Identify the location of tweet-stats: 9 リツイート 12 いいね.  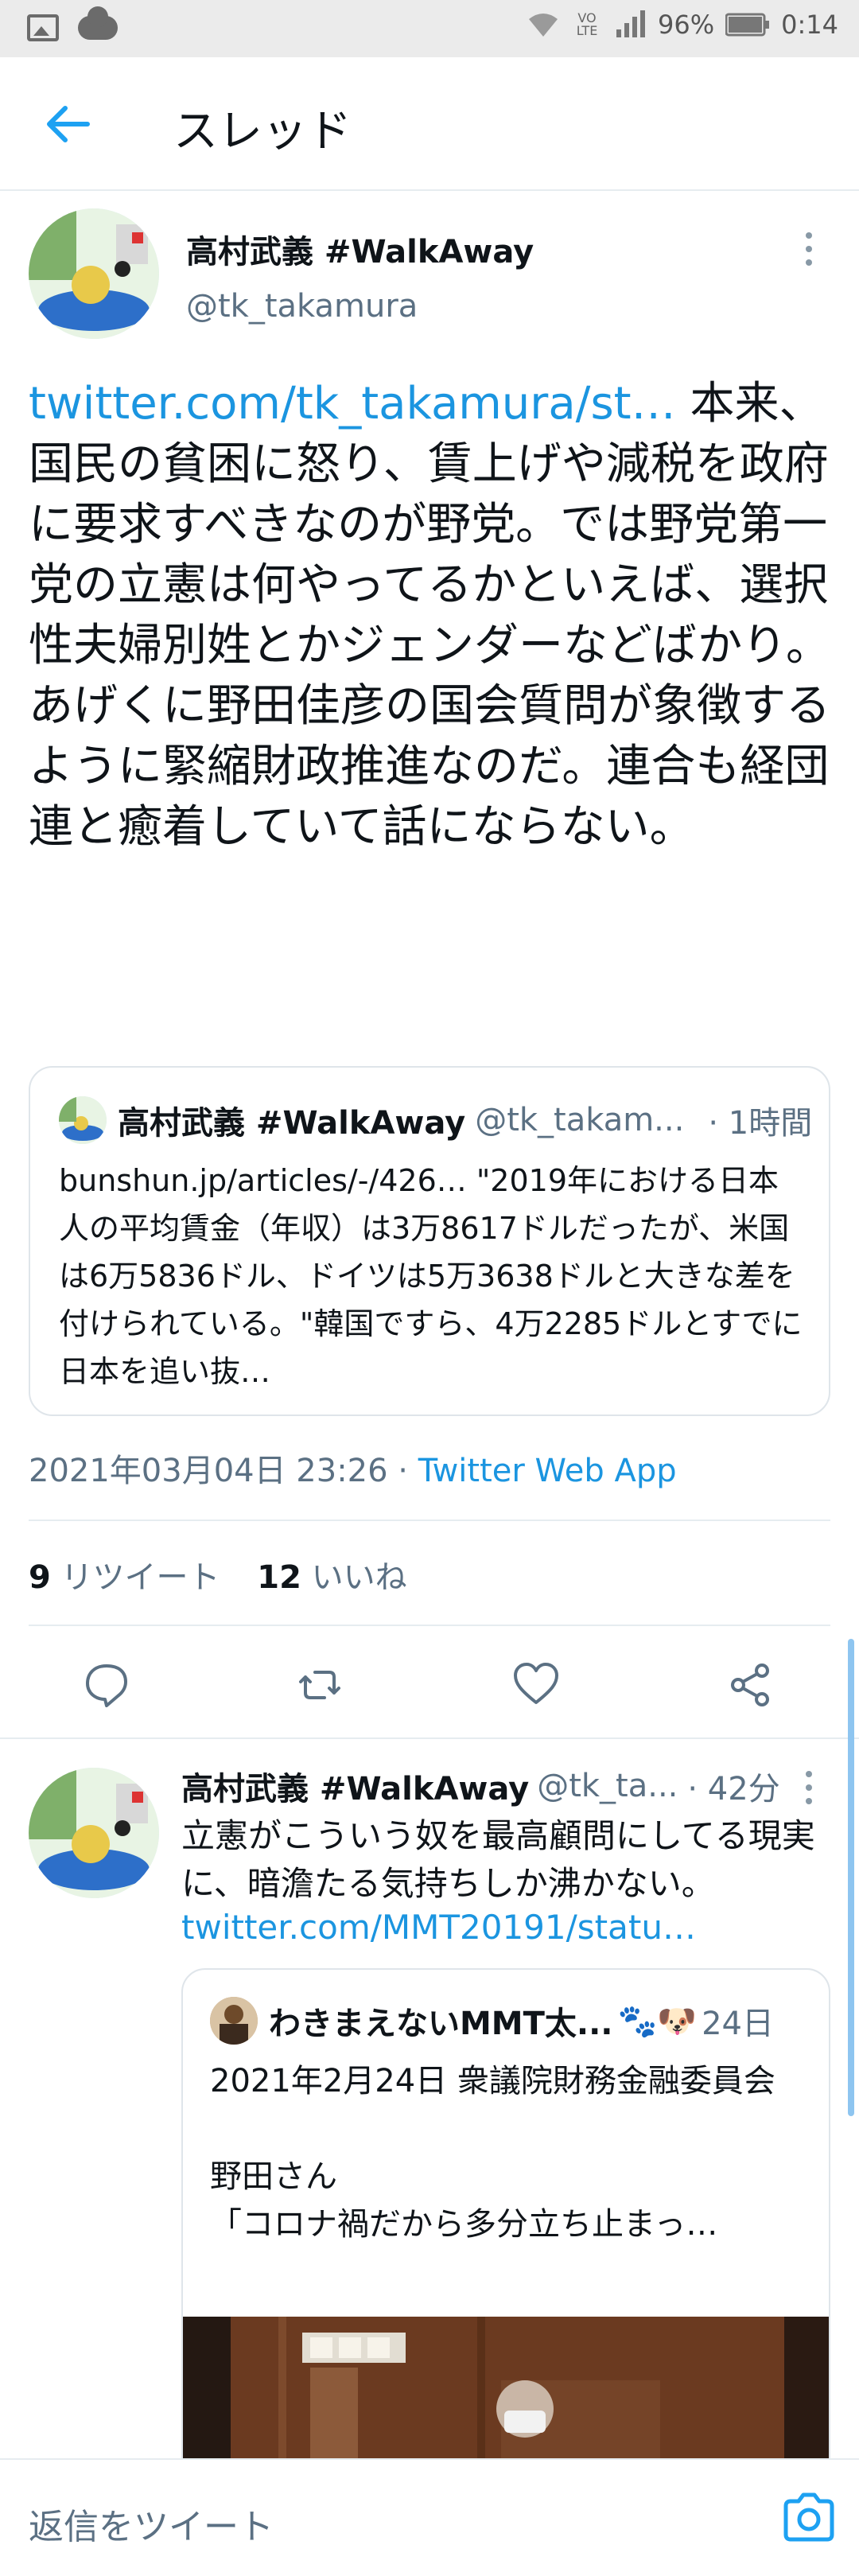
(218, 1574).